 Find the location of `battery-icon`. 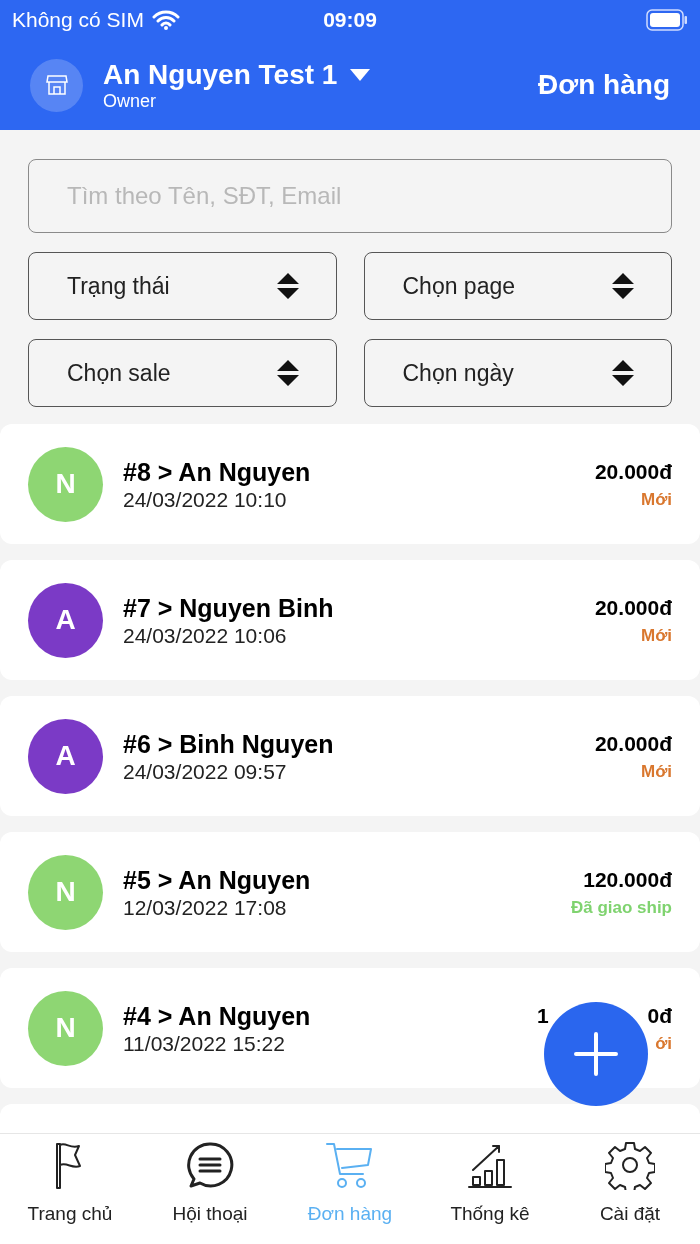

battery-icon is located at coordinates (667, 20).